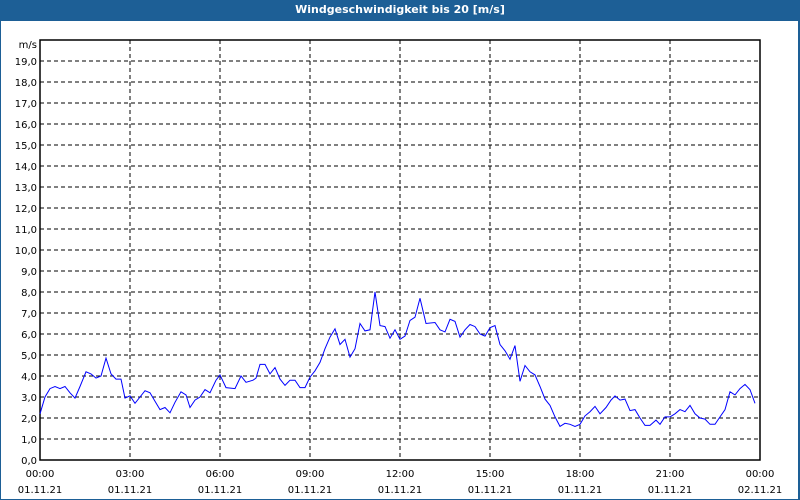 This screenshot has width=800, height=500. I want to click on y-tick-label: 4,0, so click(29, 377).